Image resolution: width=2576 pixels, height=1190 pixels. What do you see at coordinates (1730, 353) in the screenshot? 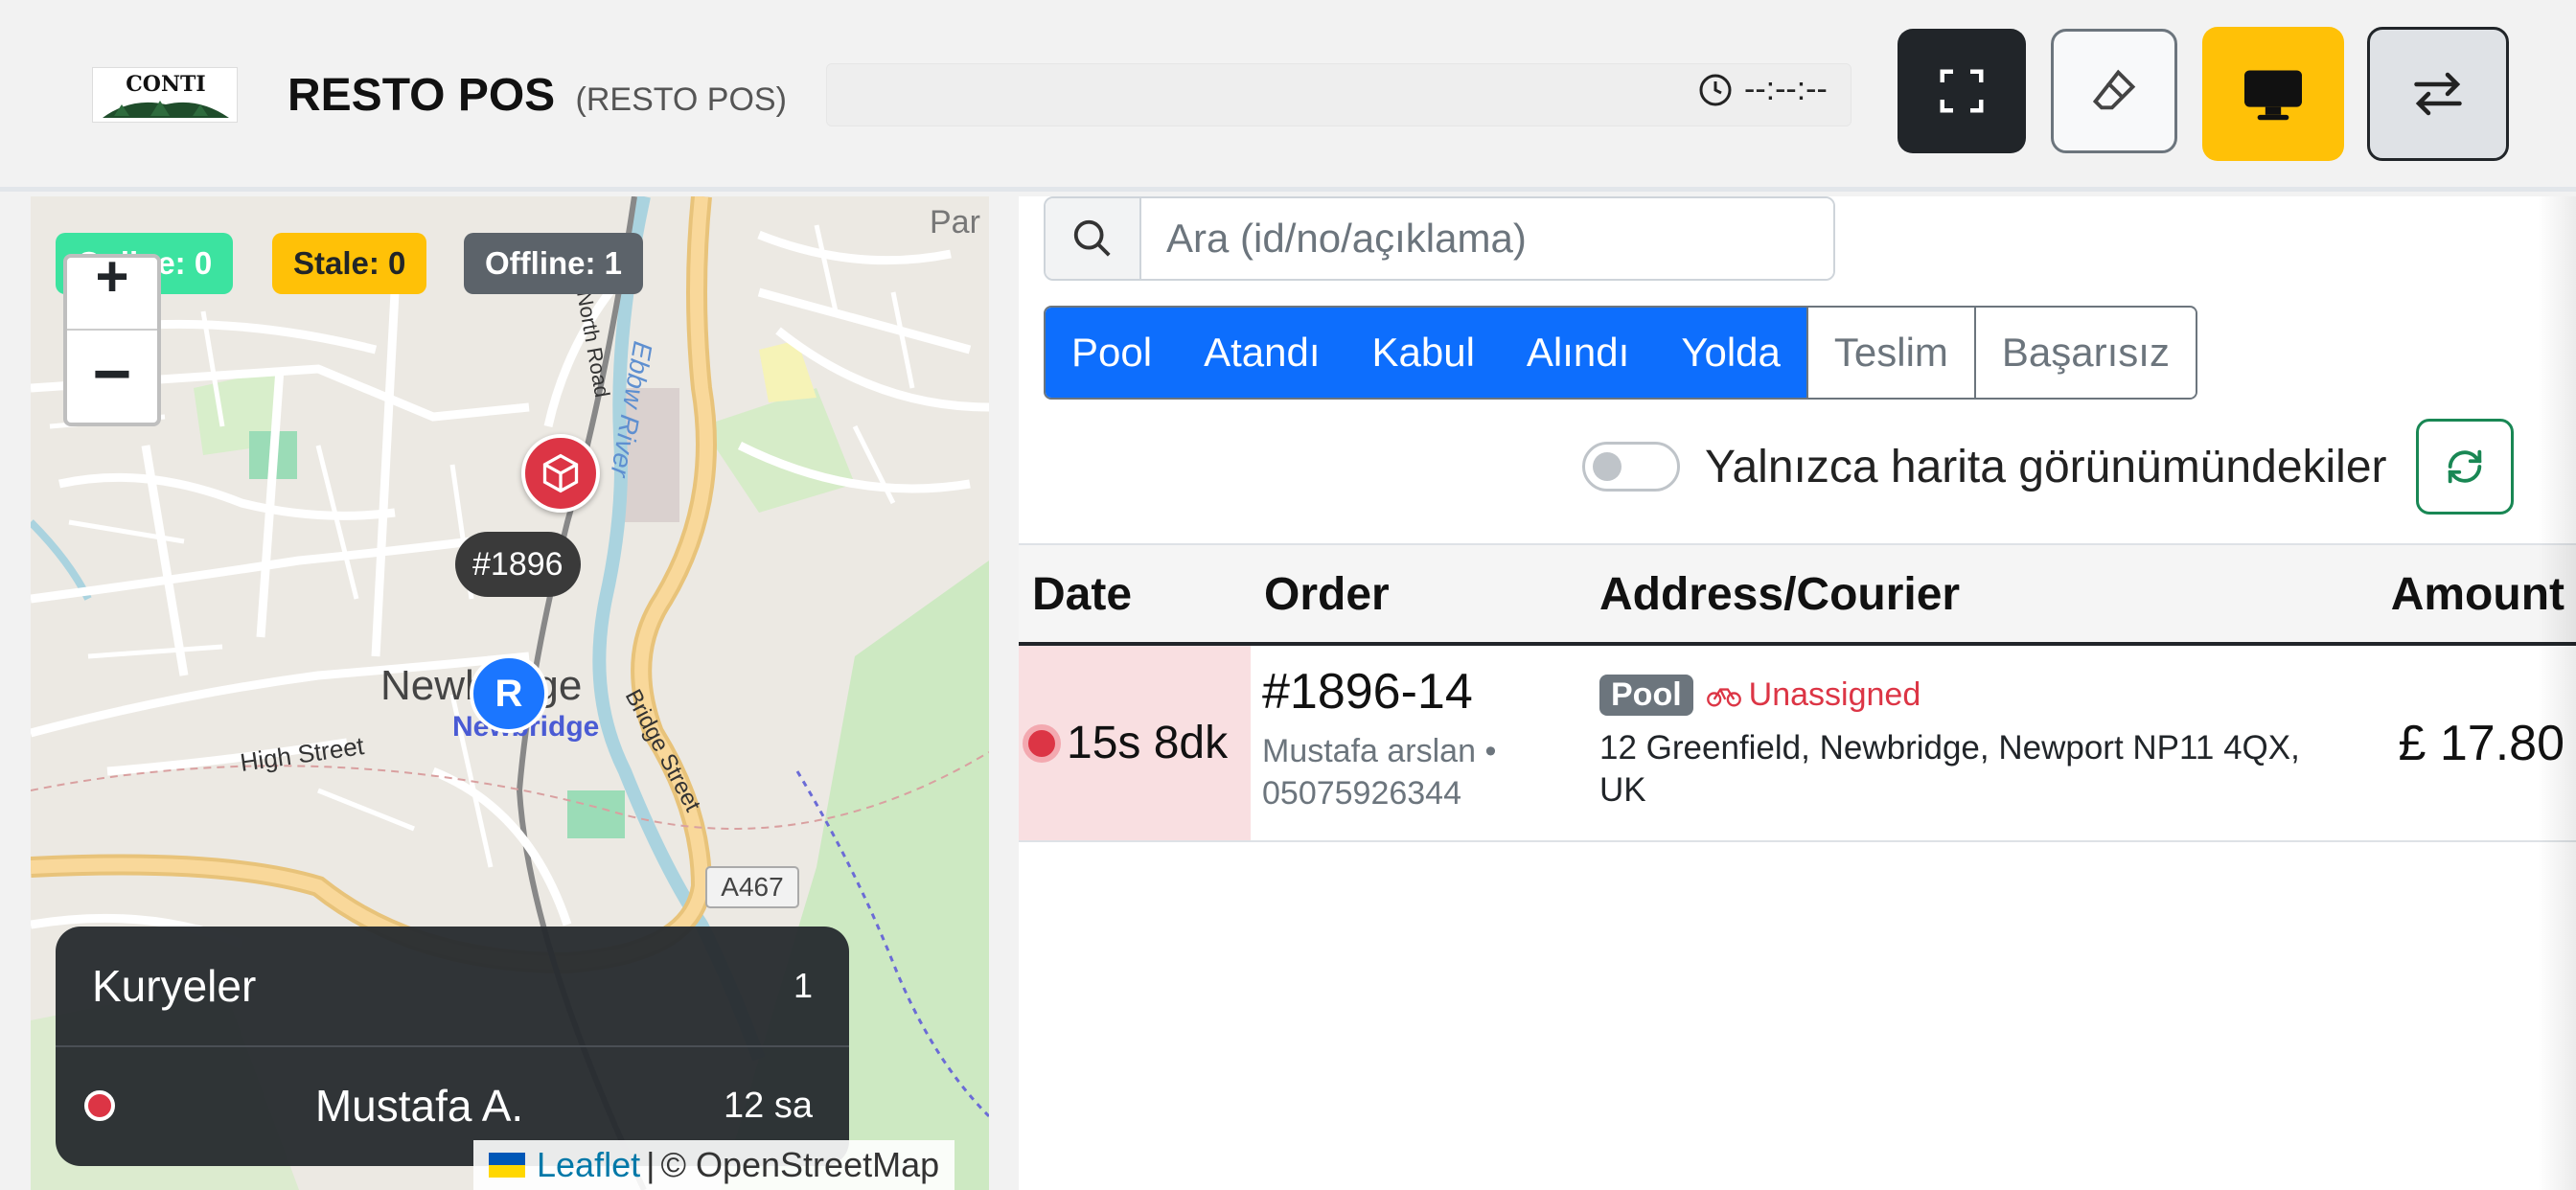
I see `tab-on-the-way: Yolda` at bounding box center [1730, 353].